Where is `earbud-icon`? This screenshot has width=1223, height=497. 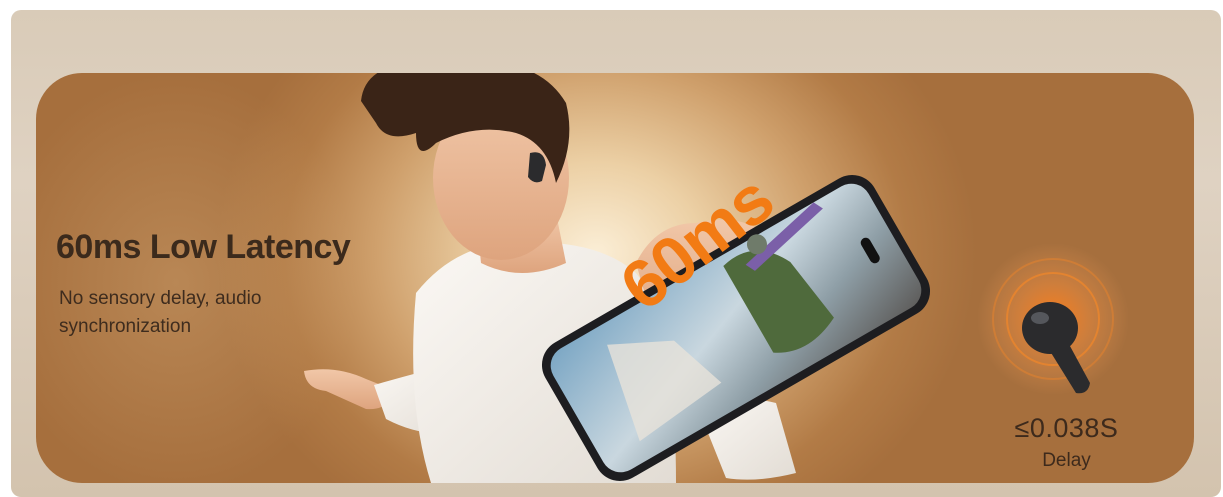
earbud-icon is located at coordinates (1053, 319).